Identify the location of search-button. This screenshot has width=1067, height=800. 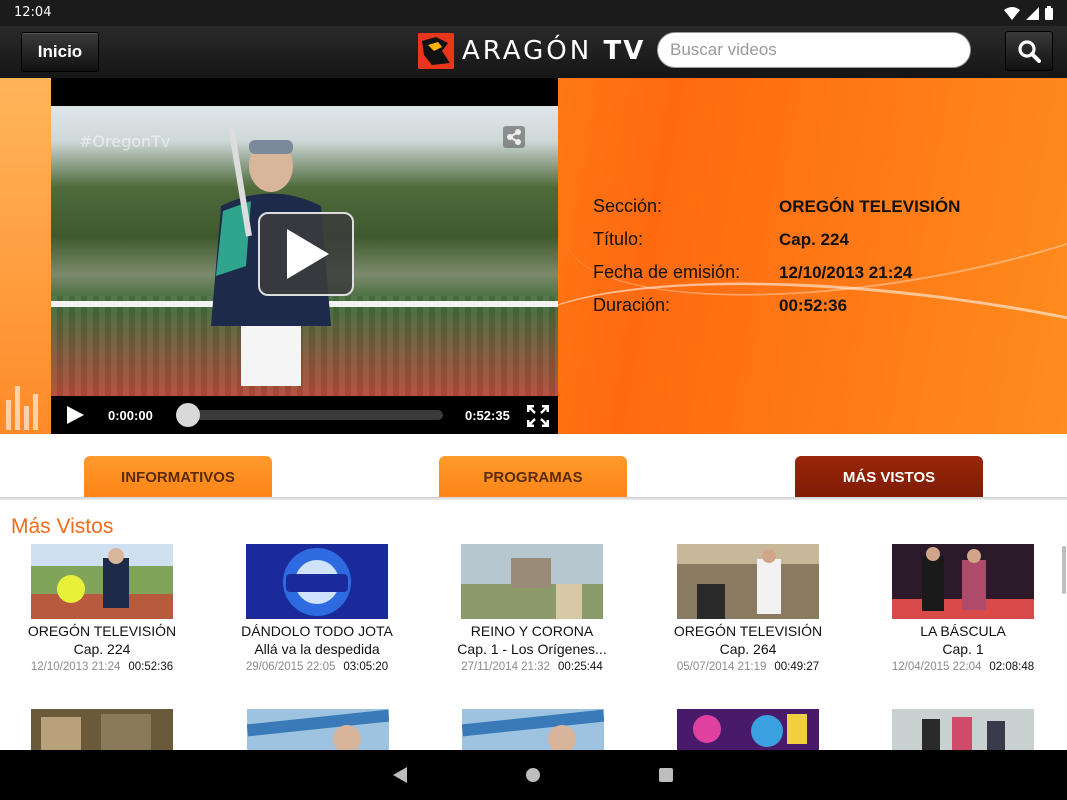
(1029, 51).